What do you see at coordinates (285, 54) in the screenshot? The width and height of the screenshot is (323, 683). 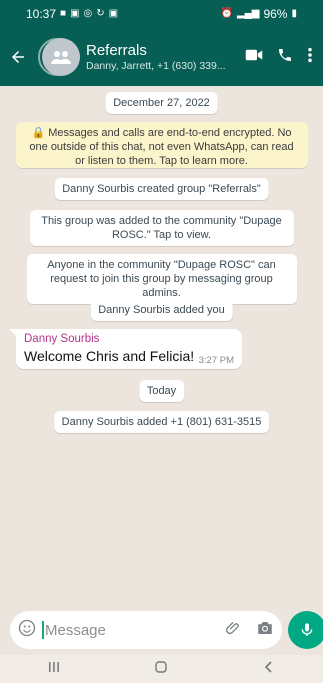 I see `phone-icon` at bounding box center [285, 54].